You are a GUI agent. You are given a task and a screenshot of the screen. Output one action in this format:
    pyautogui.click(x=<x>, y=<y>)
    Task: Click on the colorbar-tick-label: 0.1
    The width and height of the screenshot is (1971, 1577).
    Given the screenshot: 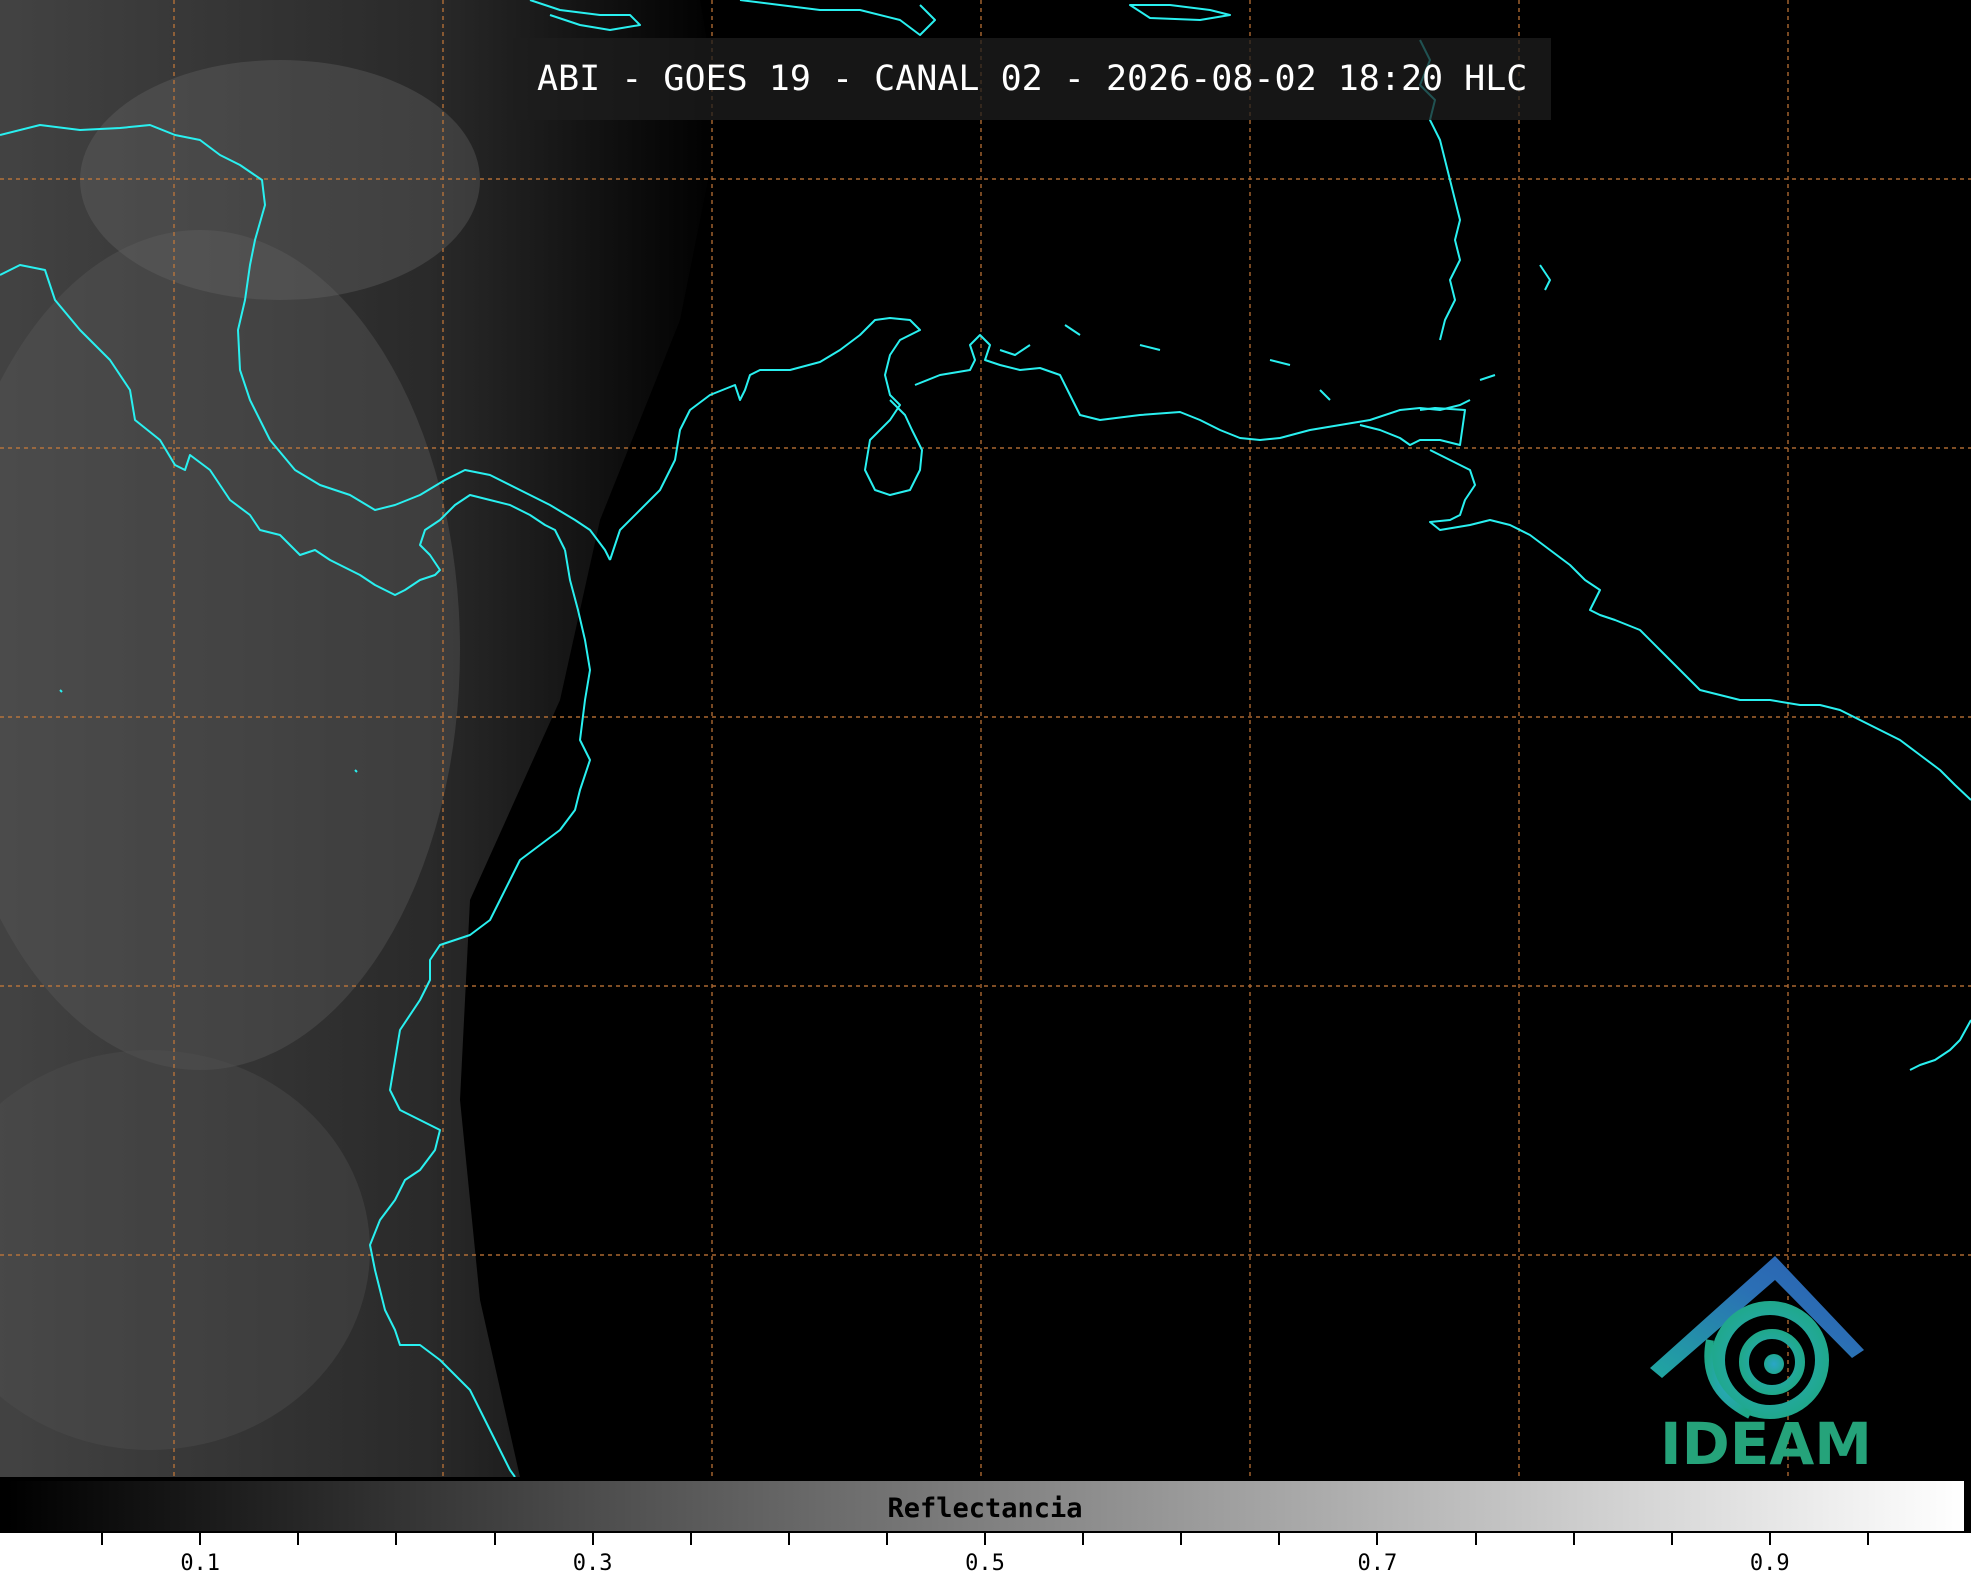 What is the action you would take?
    pyautogui.click(x=200, y=1563)
    